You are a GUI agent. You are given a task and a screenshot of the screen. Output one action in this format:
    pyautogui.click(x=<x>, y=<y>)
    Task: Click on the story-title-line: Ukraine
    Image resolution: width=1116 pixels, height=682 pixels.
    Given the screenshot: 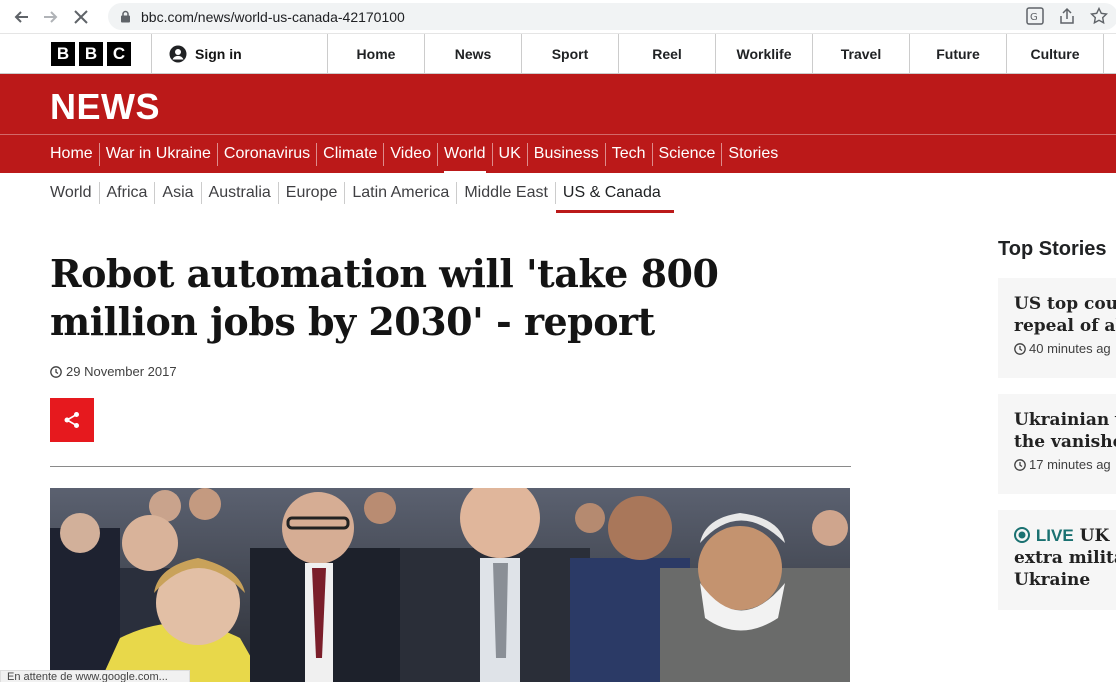 What is the action you would take?
    pyautogui.click(x=1052, y=580)
    